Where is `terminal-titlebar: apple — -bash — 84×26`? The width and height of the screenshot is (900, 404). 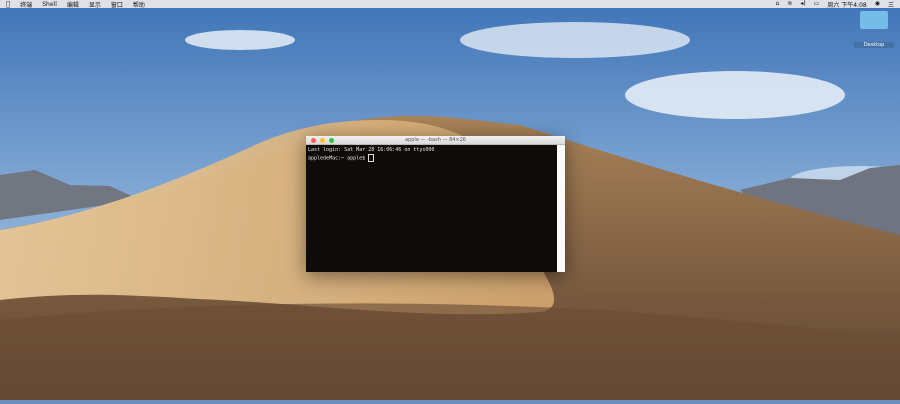
terminal-titlebar: apple — -bash — 84×26 is located at coordinates (435, 140).